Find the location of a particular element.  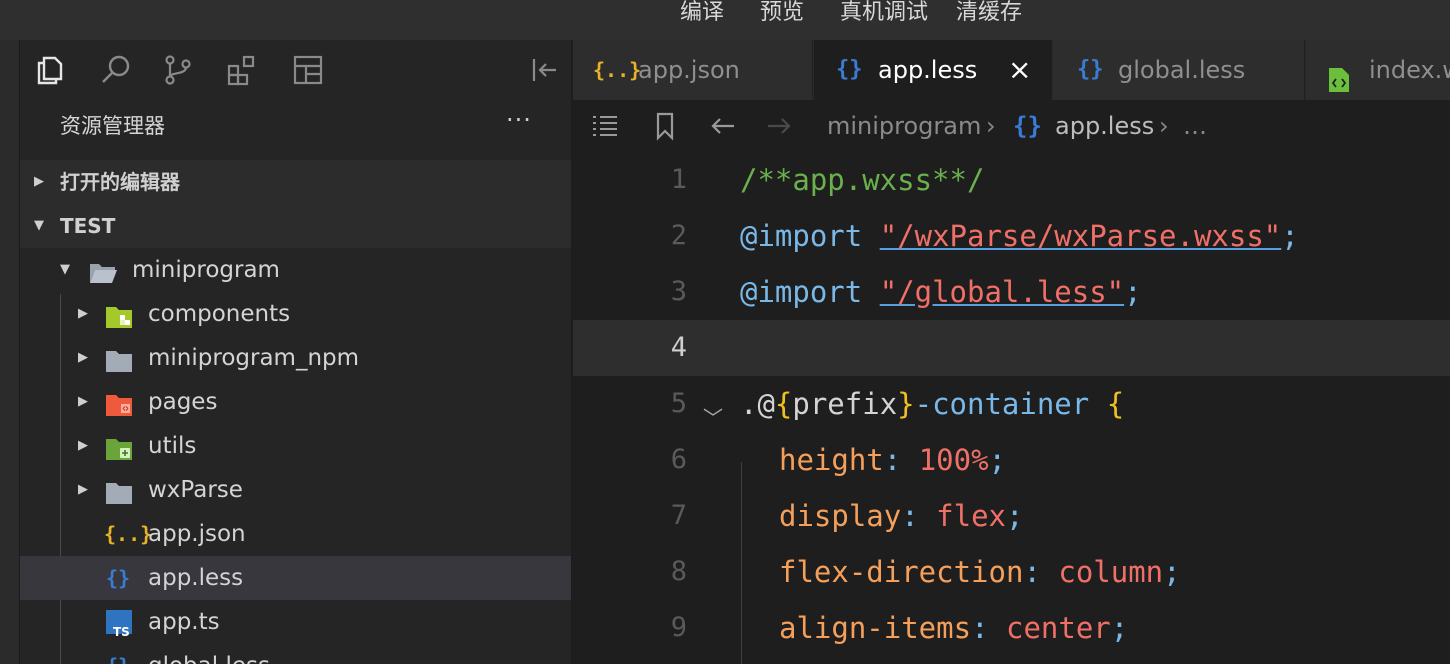

bookmark-icon is located at coordinates (665, 126).